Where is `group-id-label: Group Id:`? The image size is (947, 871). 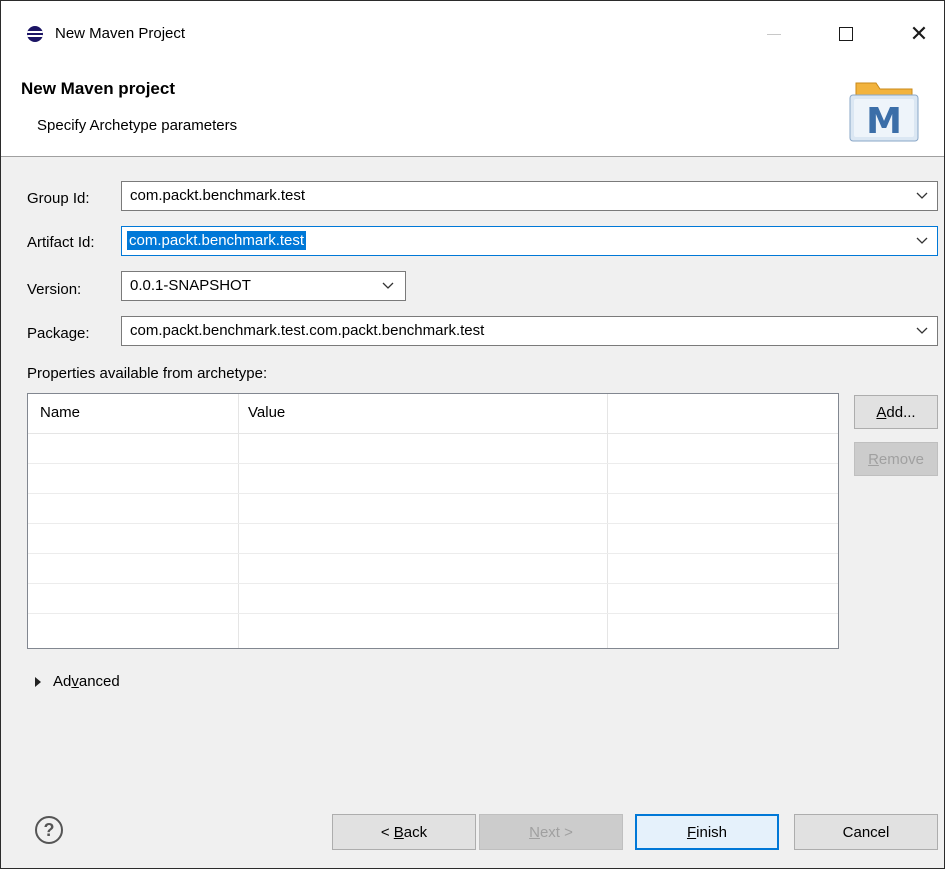
group-id-label: Group Id: is located at coordinates (58, 198).